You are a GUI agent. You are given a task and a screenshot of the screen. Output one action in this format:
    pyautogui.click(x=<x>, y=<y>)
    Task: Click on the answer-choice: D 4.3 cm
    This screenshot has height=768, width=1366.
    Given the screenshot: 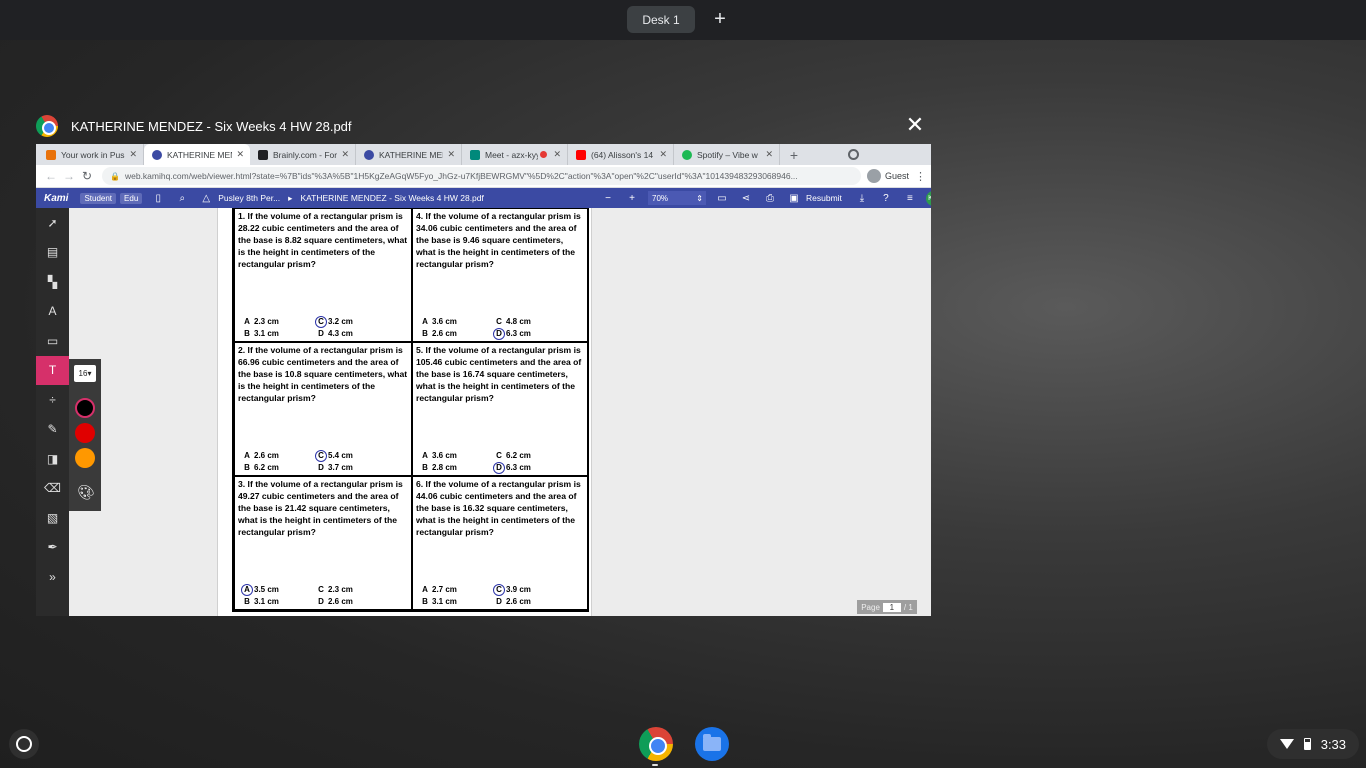 What is the action you would take?
    pyautogui.click(x=352, y=334)
    